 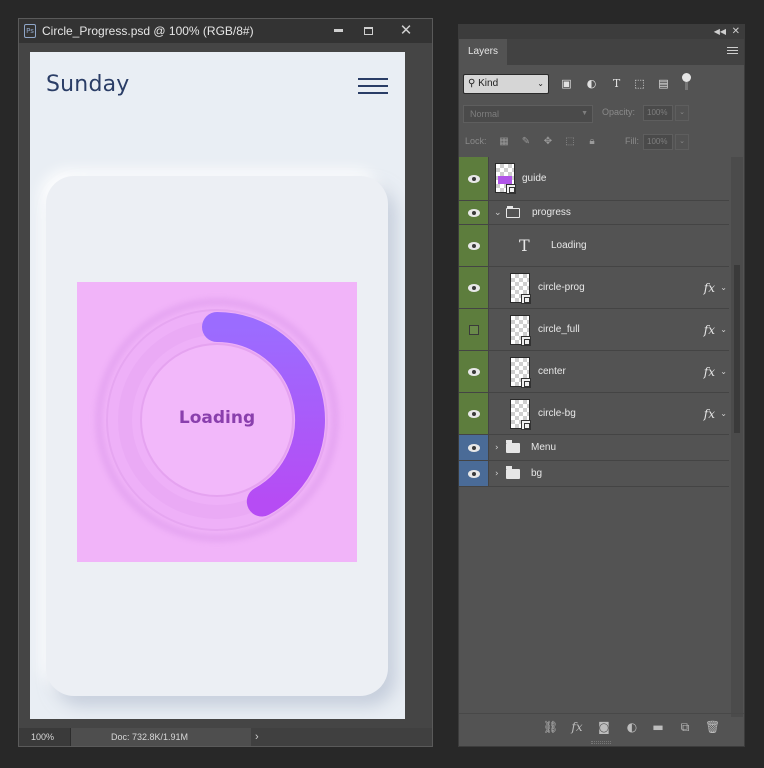 What do you see at coordinates (736, 32) in the screenshot?
I see `close-panel-icon: ✕` at bounding box center [736, 32].